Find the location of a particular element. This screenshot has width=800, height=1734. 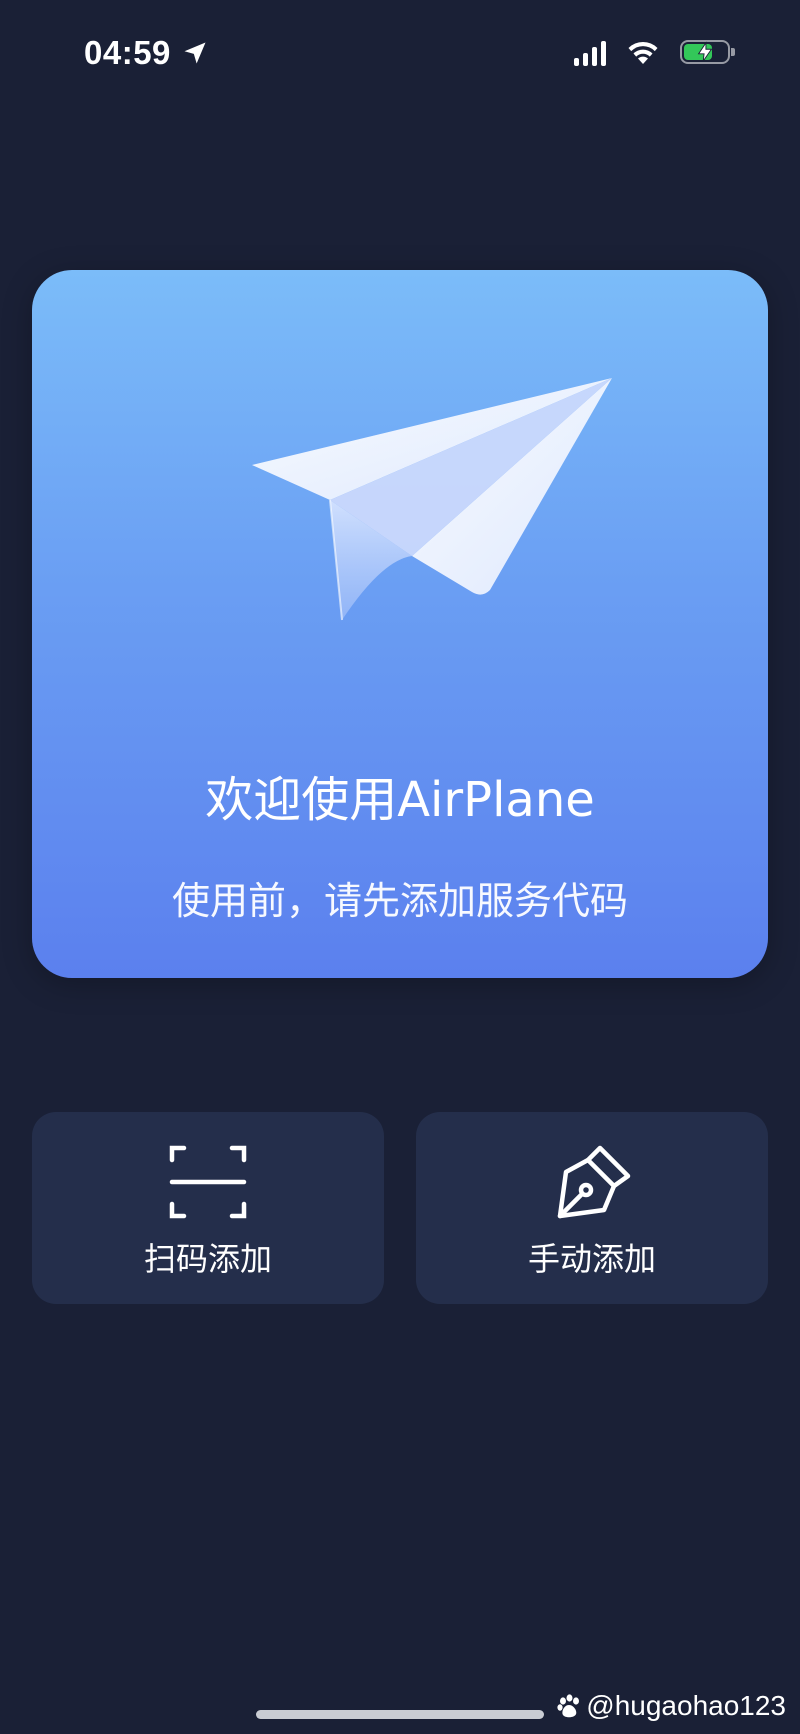

wifi-icon is located at coordinates (643, 52).